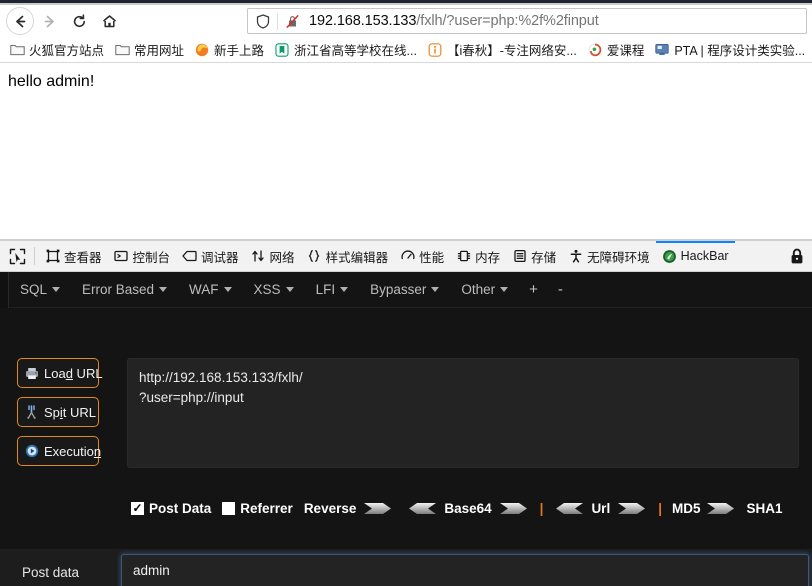 The image size is (812, 586). I want to click on tab-debugger: 调试器, so click(210, 256).